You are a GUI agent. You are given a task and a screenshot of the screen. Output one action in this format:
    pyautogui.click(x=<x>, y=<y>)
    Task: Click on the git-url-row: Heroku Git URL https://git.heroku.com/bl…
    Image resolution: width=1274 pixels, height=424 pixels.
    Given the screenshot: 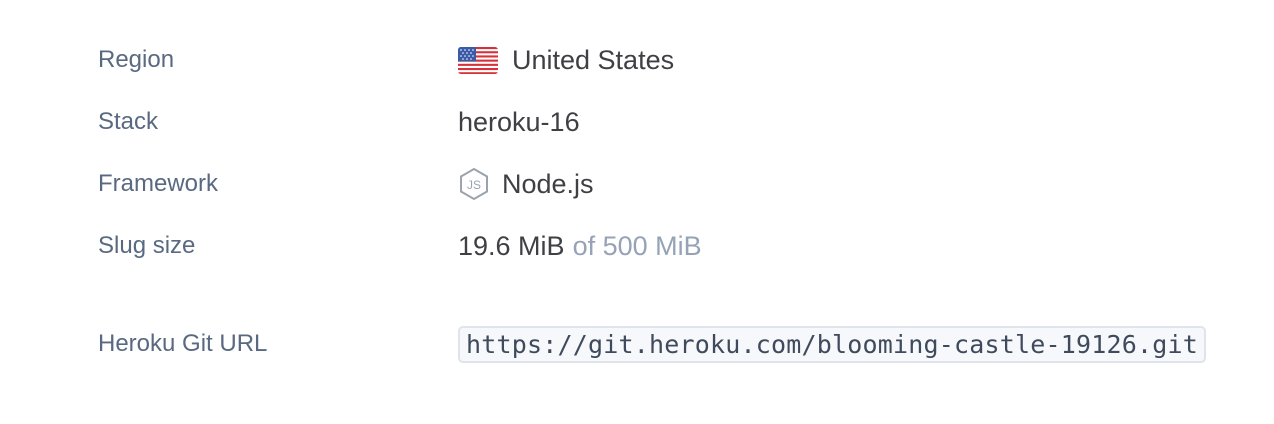 What is the action you would take?
    pyautogui.click(x=652, y=344)
    